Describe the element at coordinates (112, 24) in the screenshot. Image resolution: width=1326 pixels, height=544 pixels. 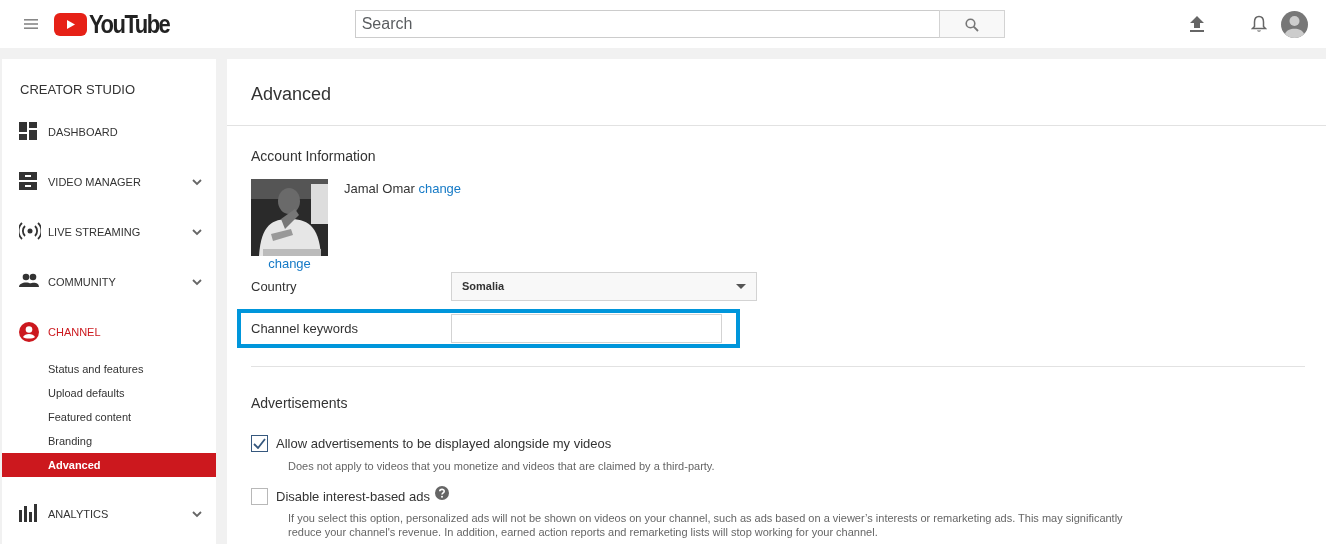
I see `youtube-logo: YouTube` at that location.